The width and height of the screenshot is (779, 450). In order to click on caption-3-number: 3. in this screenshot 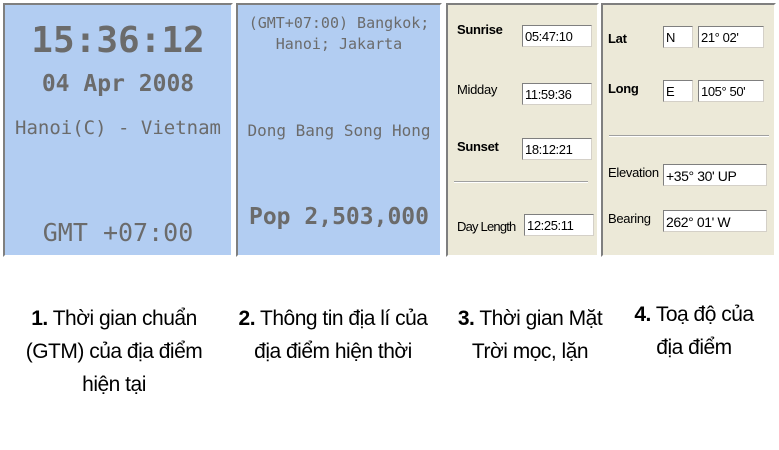, I will do `click(466, 318)`.